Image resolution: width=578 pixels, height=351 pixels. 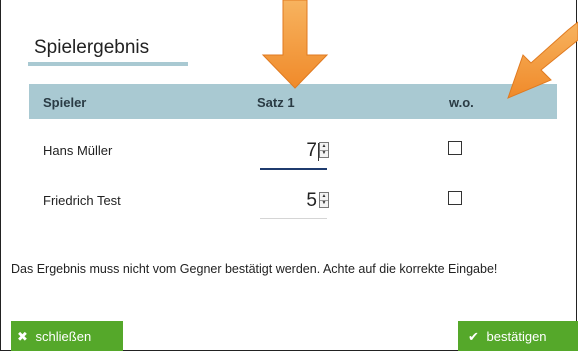 What do you see at coordinates (542, 60) in the screenshot?
I see `diagonal-arrow-icon` at bounding box center [542, 60].